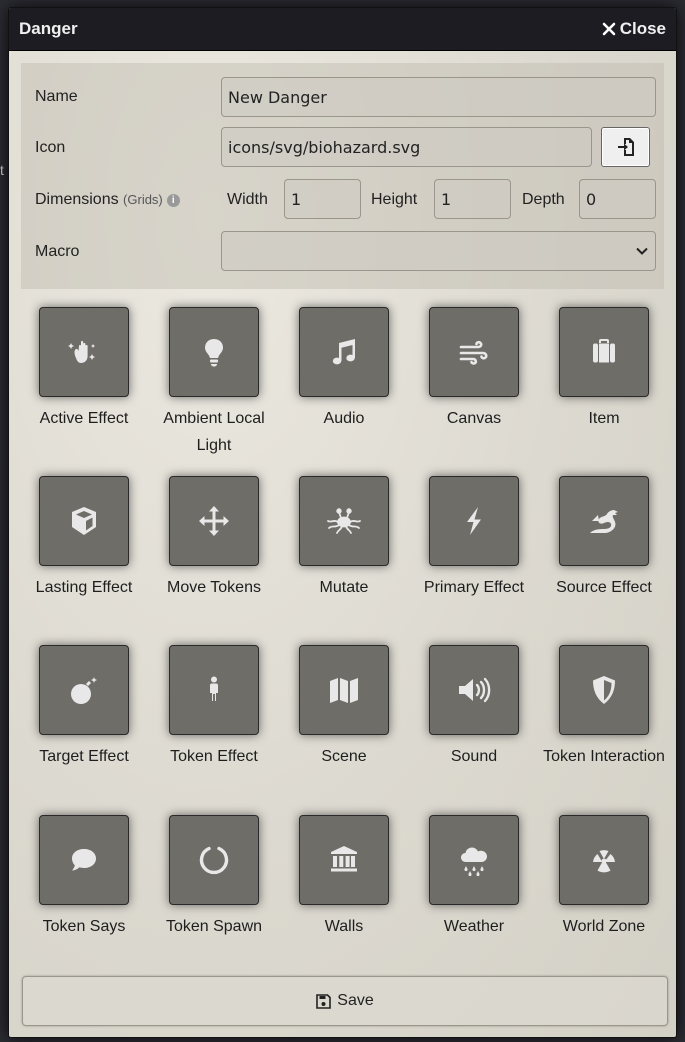 The width and height of the screenshot is (685, 1042). I want to click on height-label: Height, so click(394, 199).